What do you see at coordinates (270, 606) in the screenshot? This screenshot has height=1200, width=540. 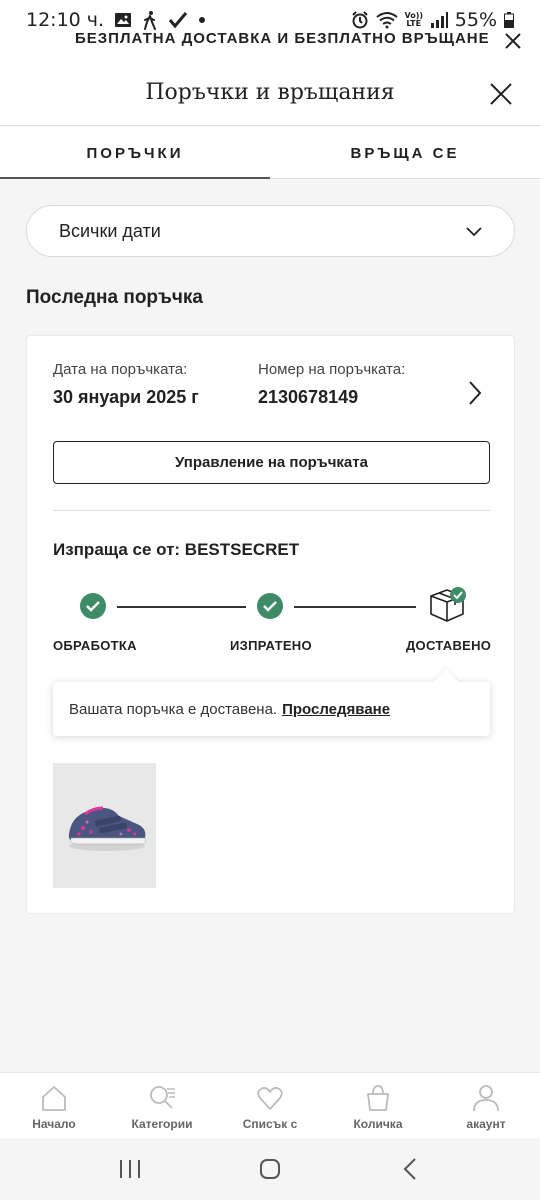 I see `step-shipped-check-icon` at bounding box center [270, 606].